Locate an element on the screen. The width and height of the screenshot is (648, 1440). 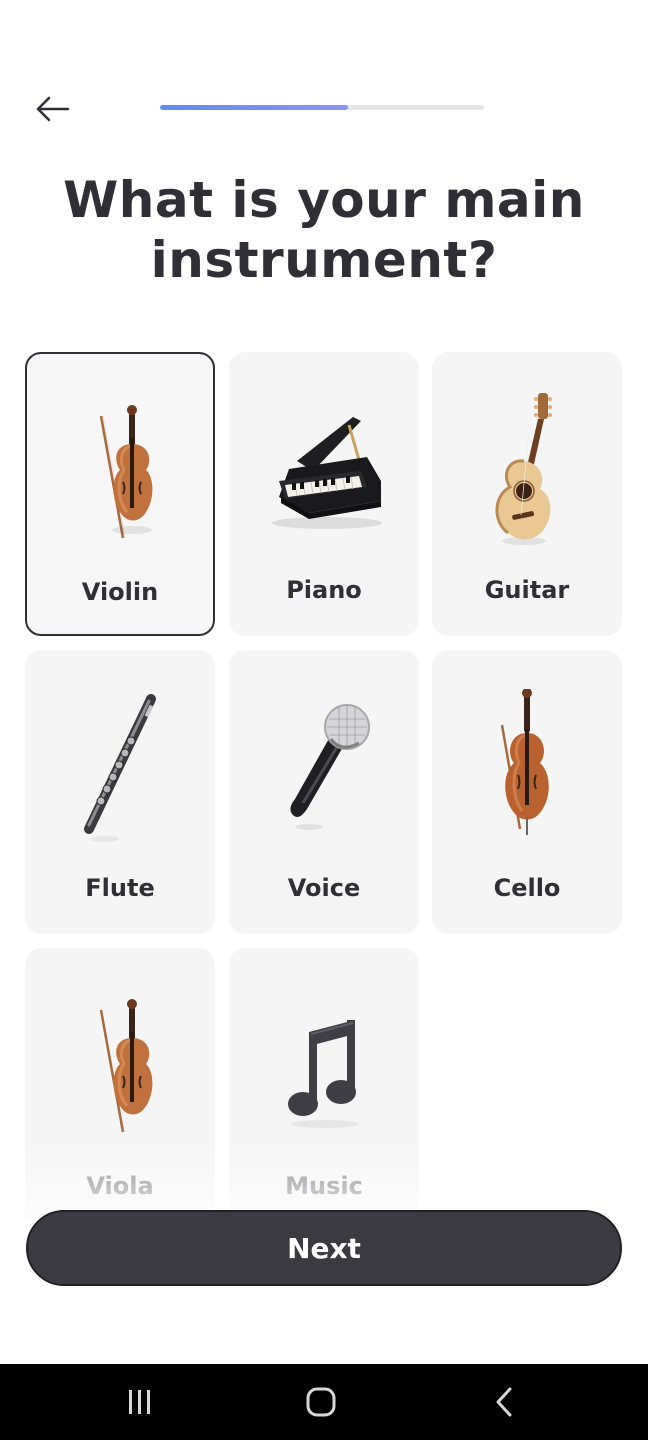
progress-bar is located at coordinates (322, 107).